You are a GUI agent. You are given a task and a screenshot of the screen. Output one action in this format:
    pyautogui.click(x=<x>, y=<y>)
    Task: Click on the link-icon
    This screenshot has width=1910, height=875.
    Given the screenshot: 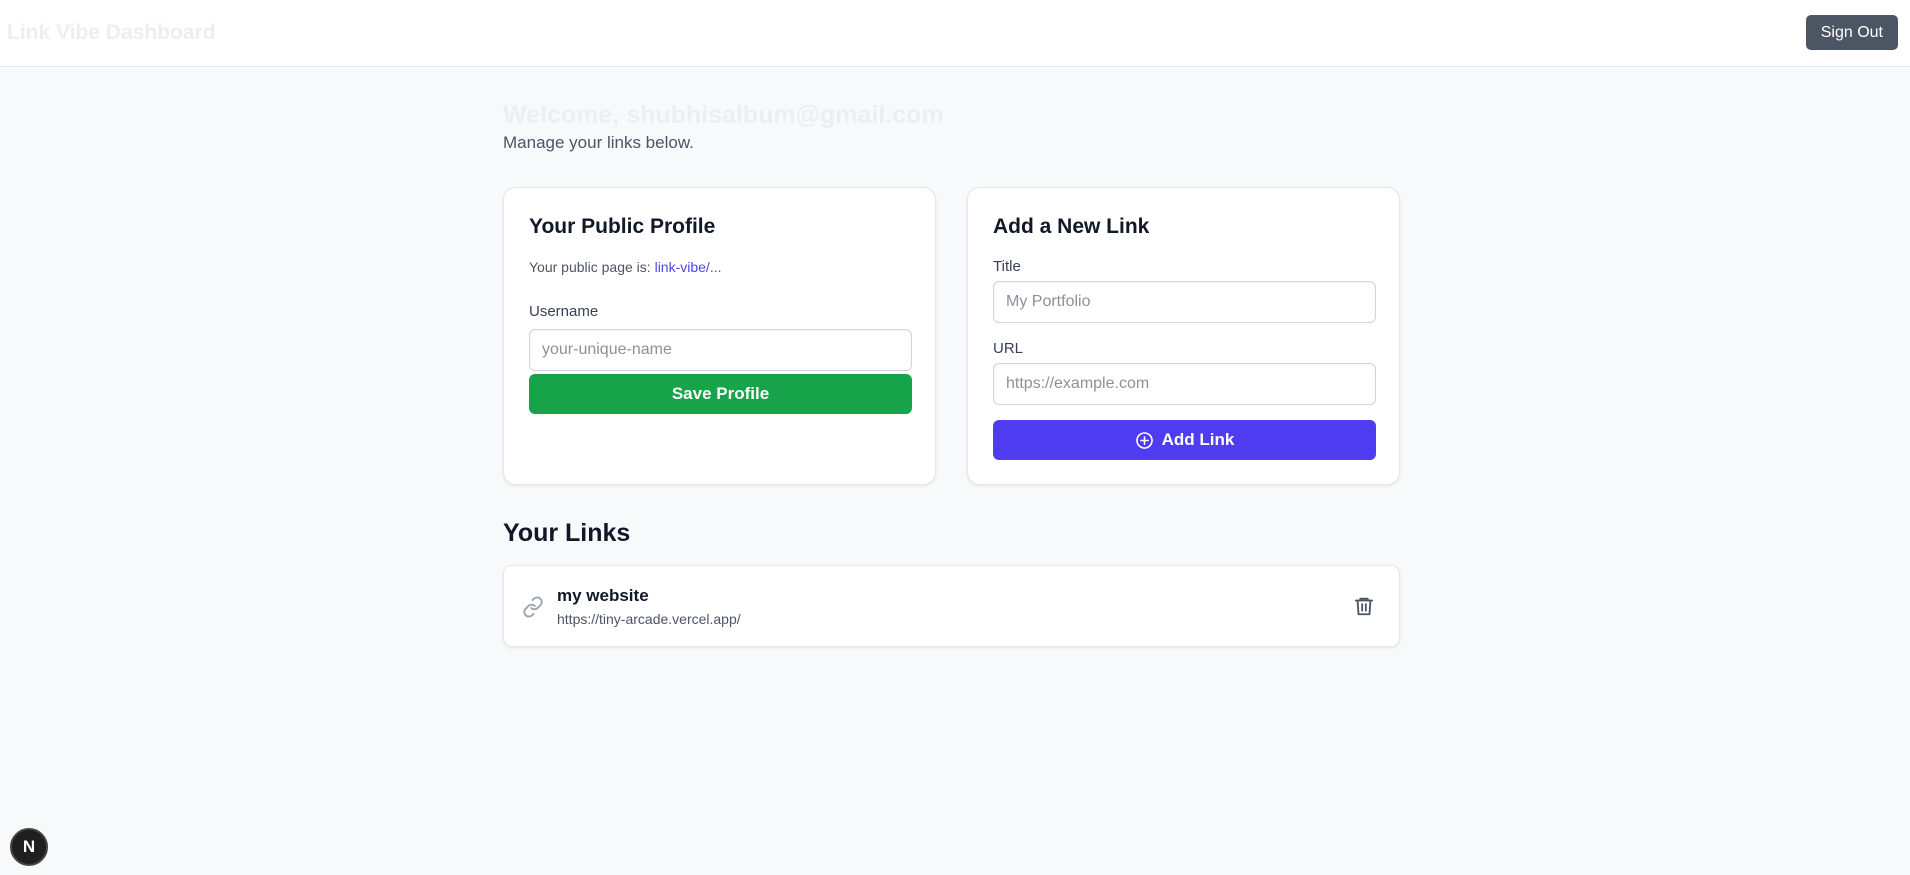 What is the action you would take?
    pyautogui.click(x=533, y=607)
    